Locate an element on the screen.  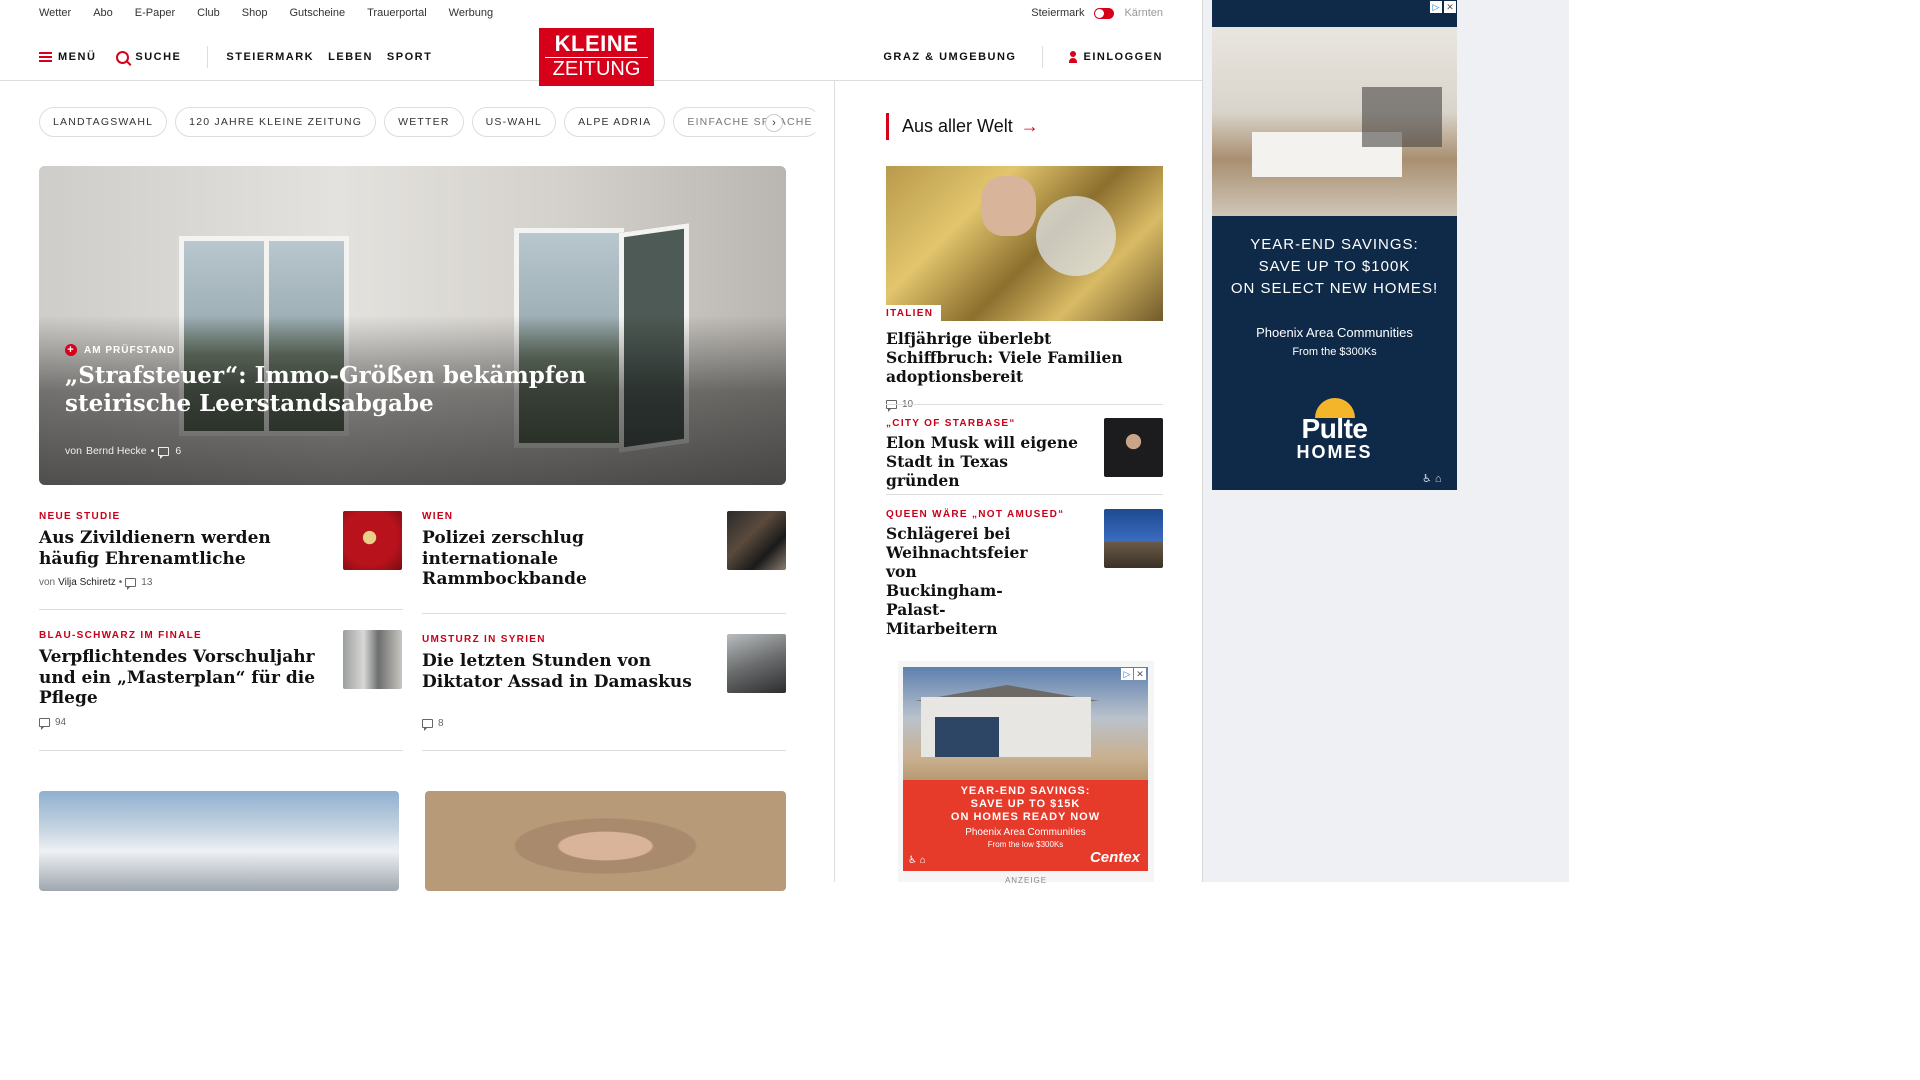
side-featured-image is located at coordinates (1024, 243).